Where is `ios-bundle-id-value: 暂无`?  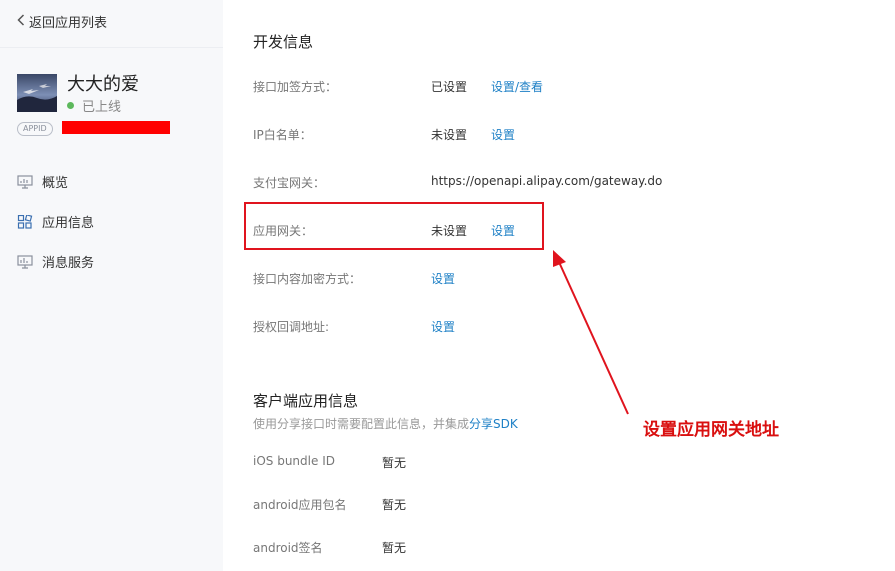 ios-bundle-id-value: 暂无 is located at coordinates (394, 463).